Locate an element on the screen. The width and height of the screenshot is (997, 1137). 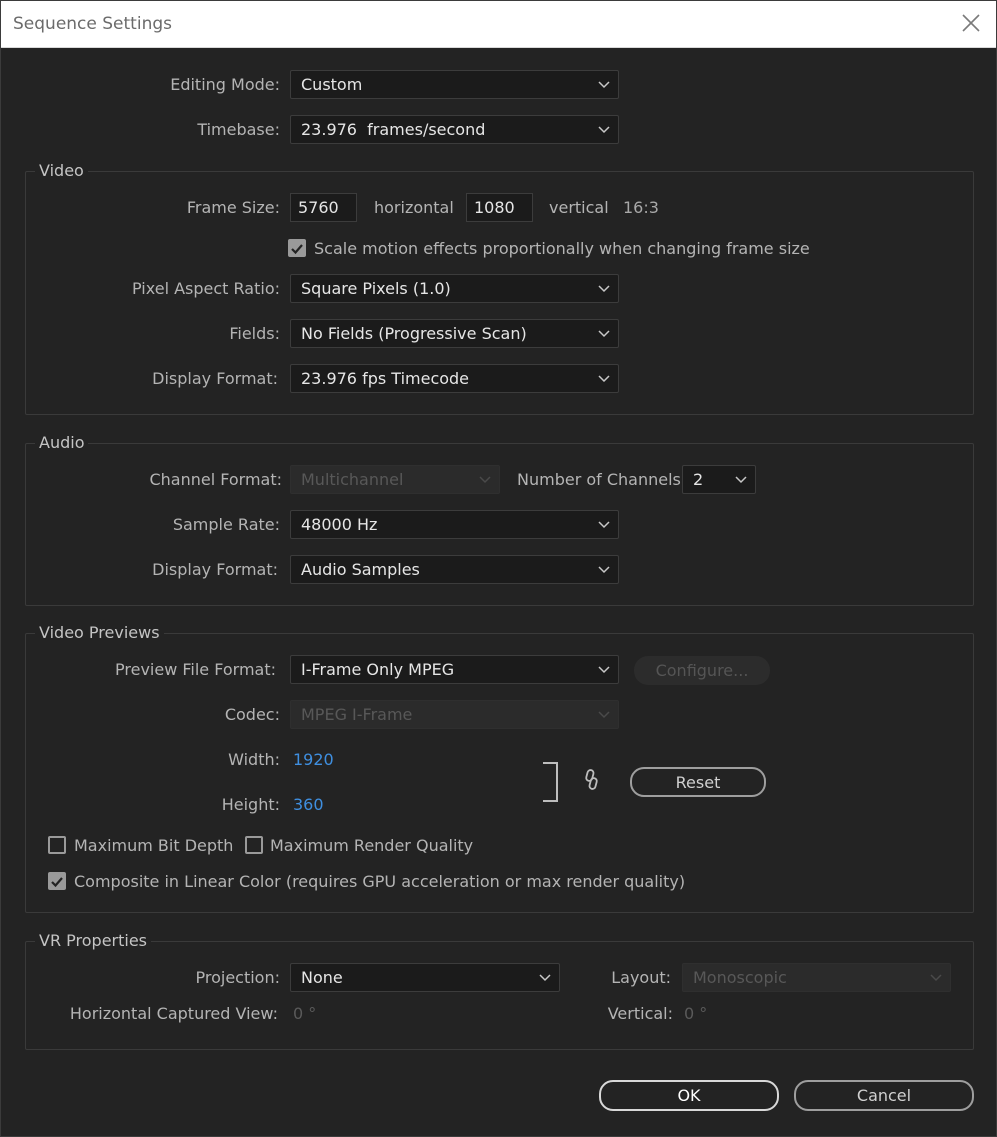
audio-display-format-label: Display Format: is located at coordinates (215, 569).